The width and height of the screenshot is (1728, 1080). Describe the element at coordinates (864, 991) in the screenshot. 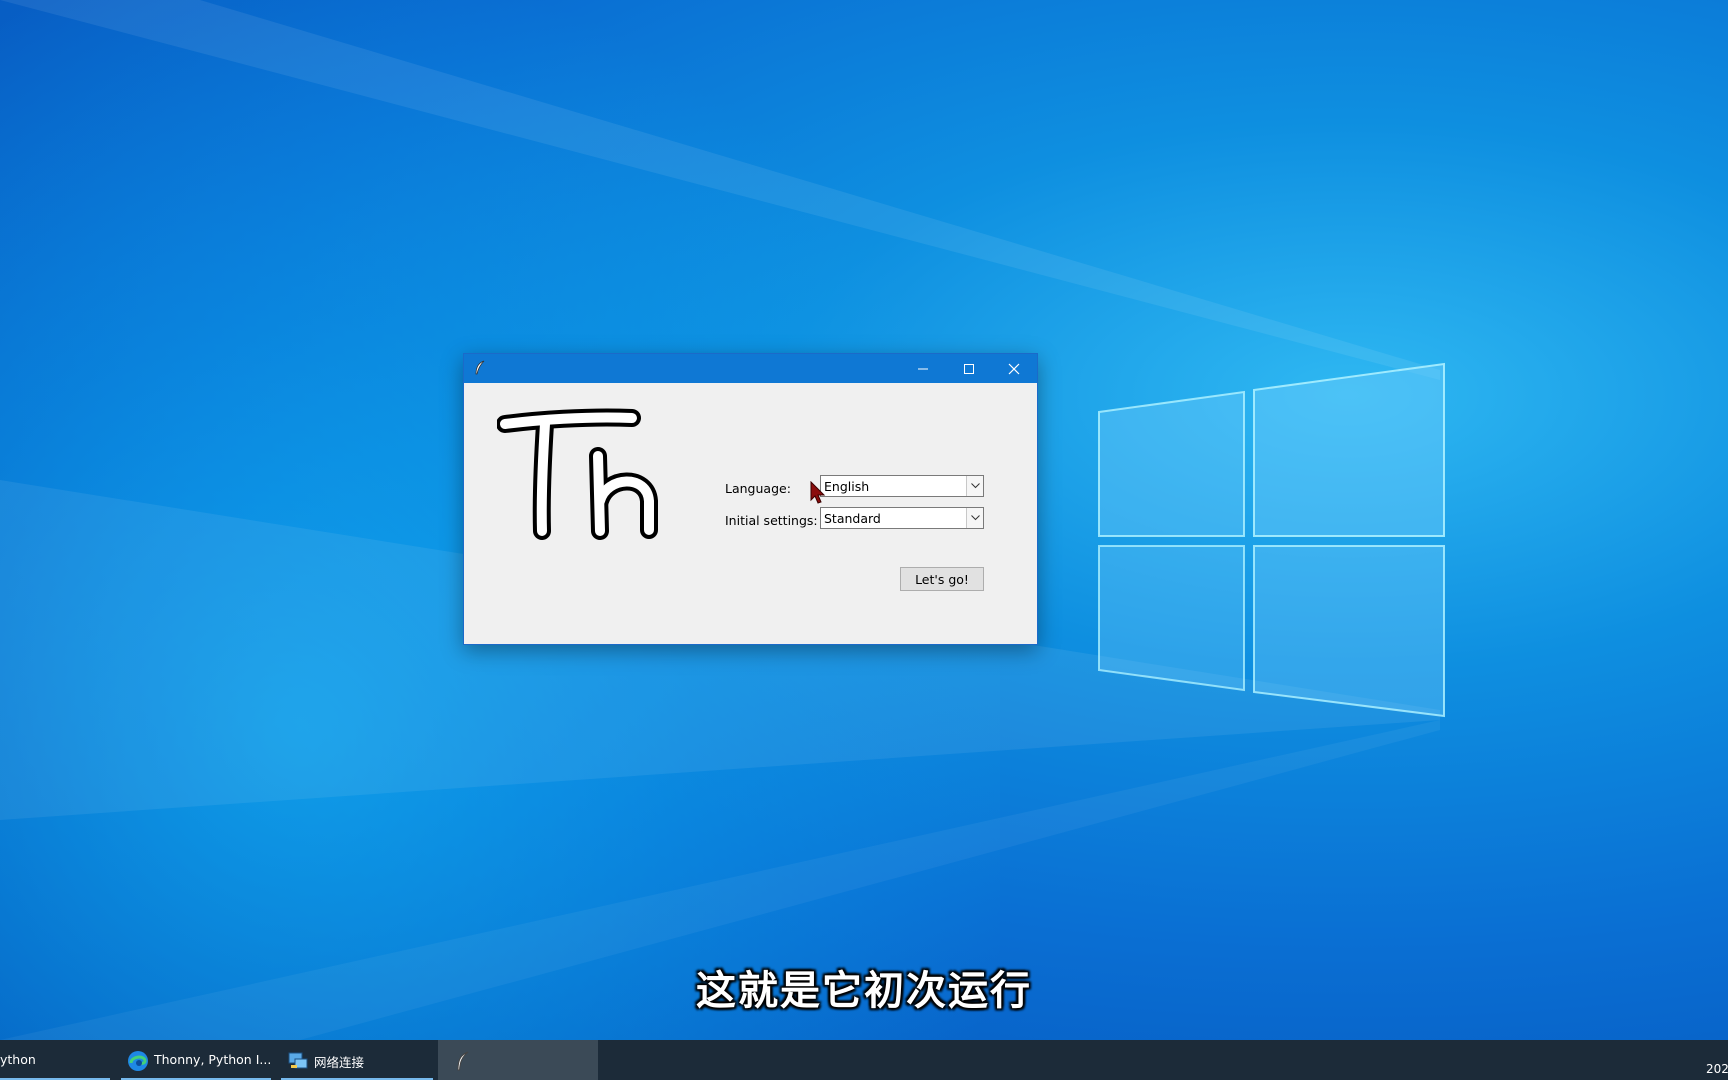

I see `video-subtitle: 这就是它初次运行` at that location.